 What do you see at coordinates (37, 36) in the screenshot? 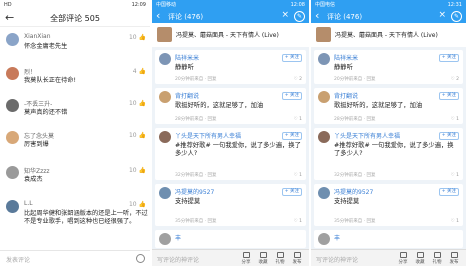
I see `comment-author: XianXian` at bounding box center [37, 36].